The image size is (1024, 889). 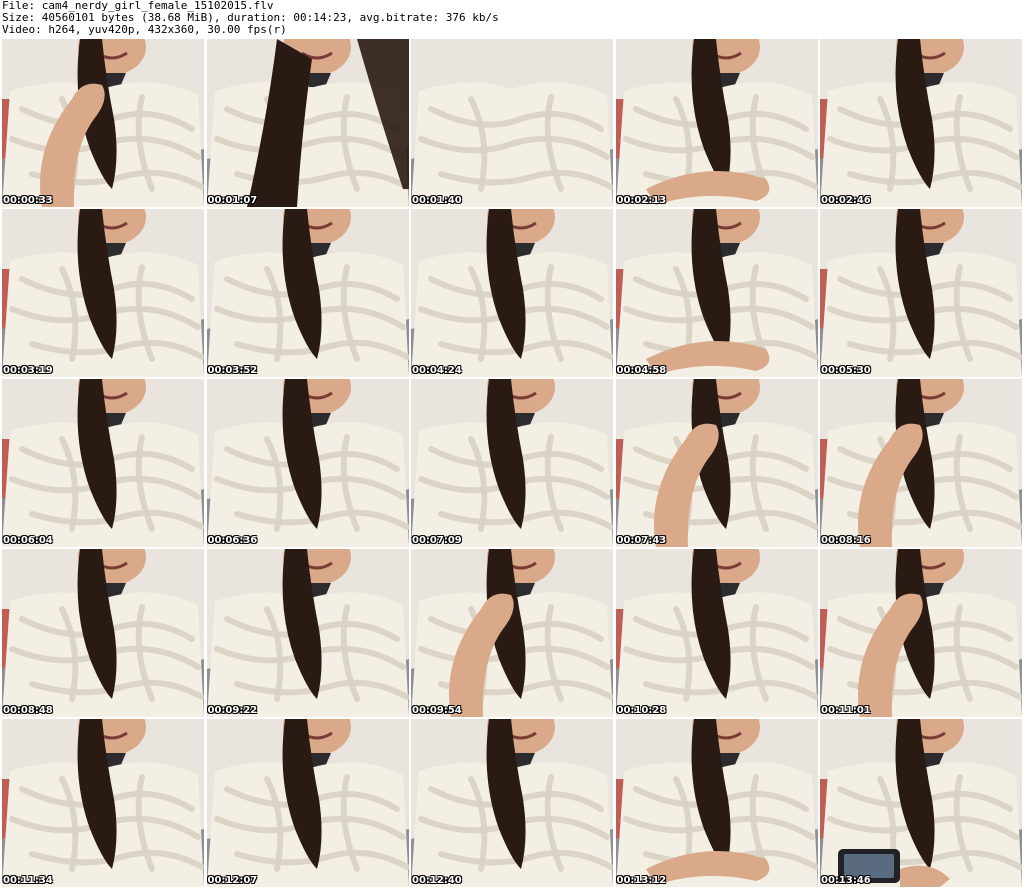 What do you see at coordinates (437, 370) in the screenshot?
I see `timestamp-label: 00:04:24` at bounding box center [437, 370].